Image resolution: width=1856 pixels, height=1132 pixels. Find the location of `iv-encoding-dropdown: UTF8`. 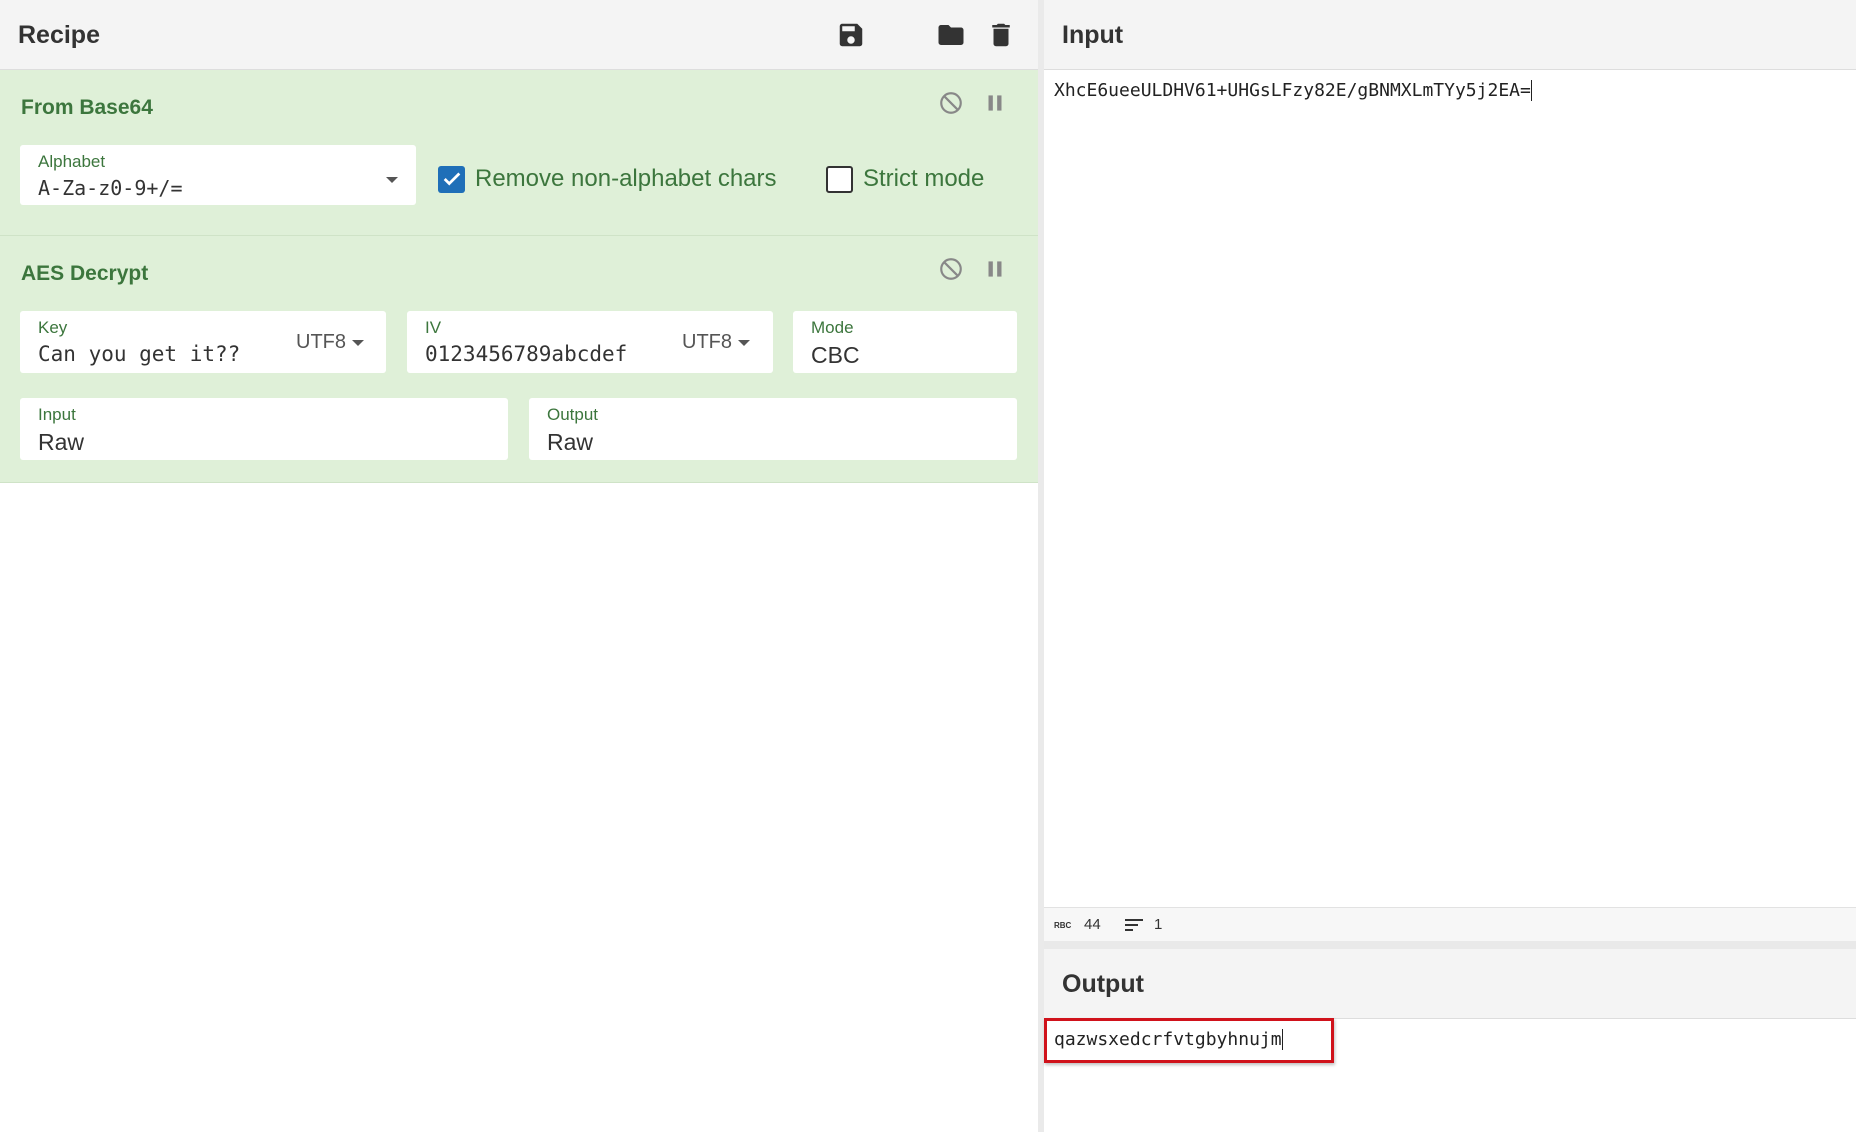

iv-encoding-dropdown: UTF8 is located at coordinates (716, 342).